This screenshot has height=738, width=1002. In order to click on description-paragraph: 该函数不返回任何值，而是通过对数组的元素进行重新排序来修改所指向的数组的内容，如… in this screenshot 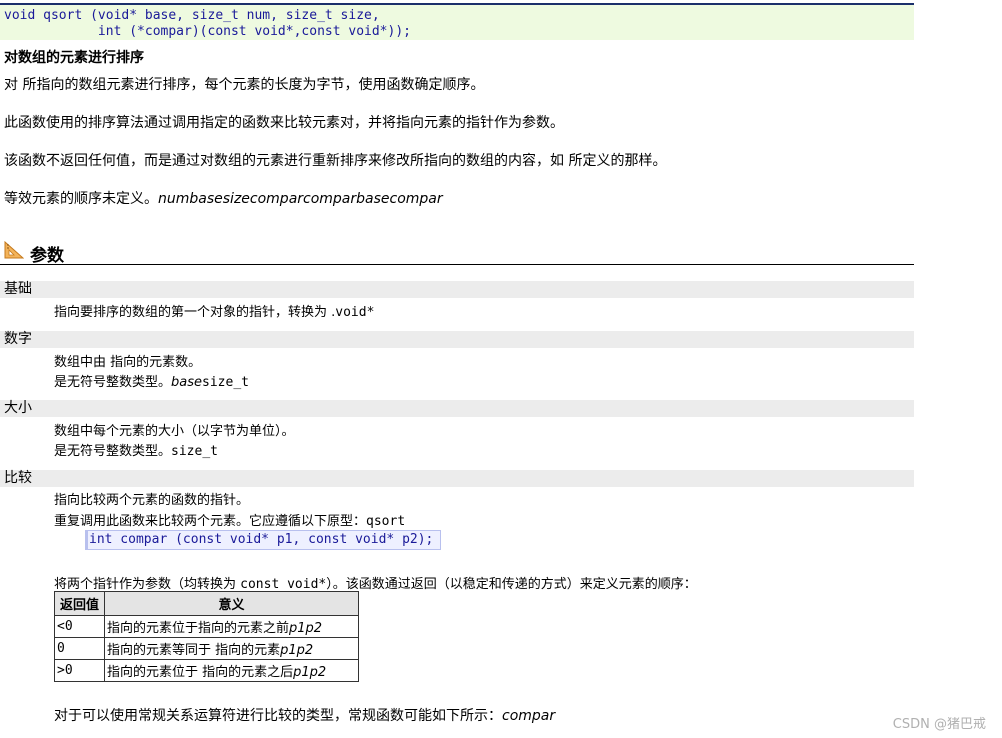, I will do `click(335, 161)`.